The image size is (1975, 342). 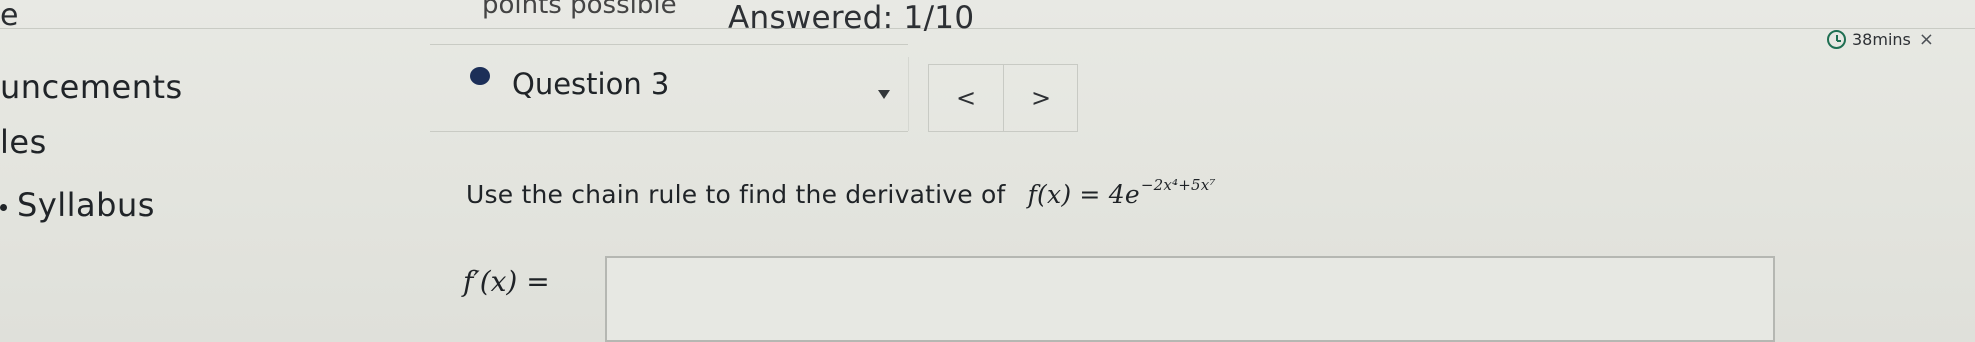 What do you see at coordinates (884, 94) in the screenshot?
I see `chevron-down-icon` at bounding box center [884, 94].